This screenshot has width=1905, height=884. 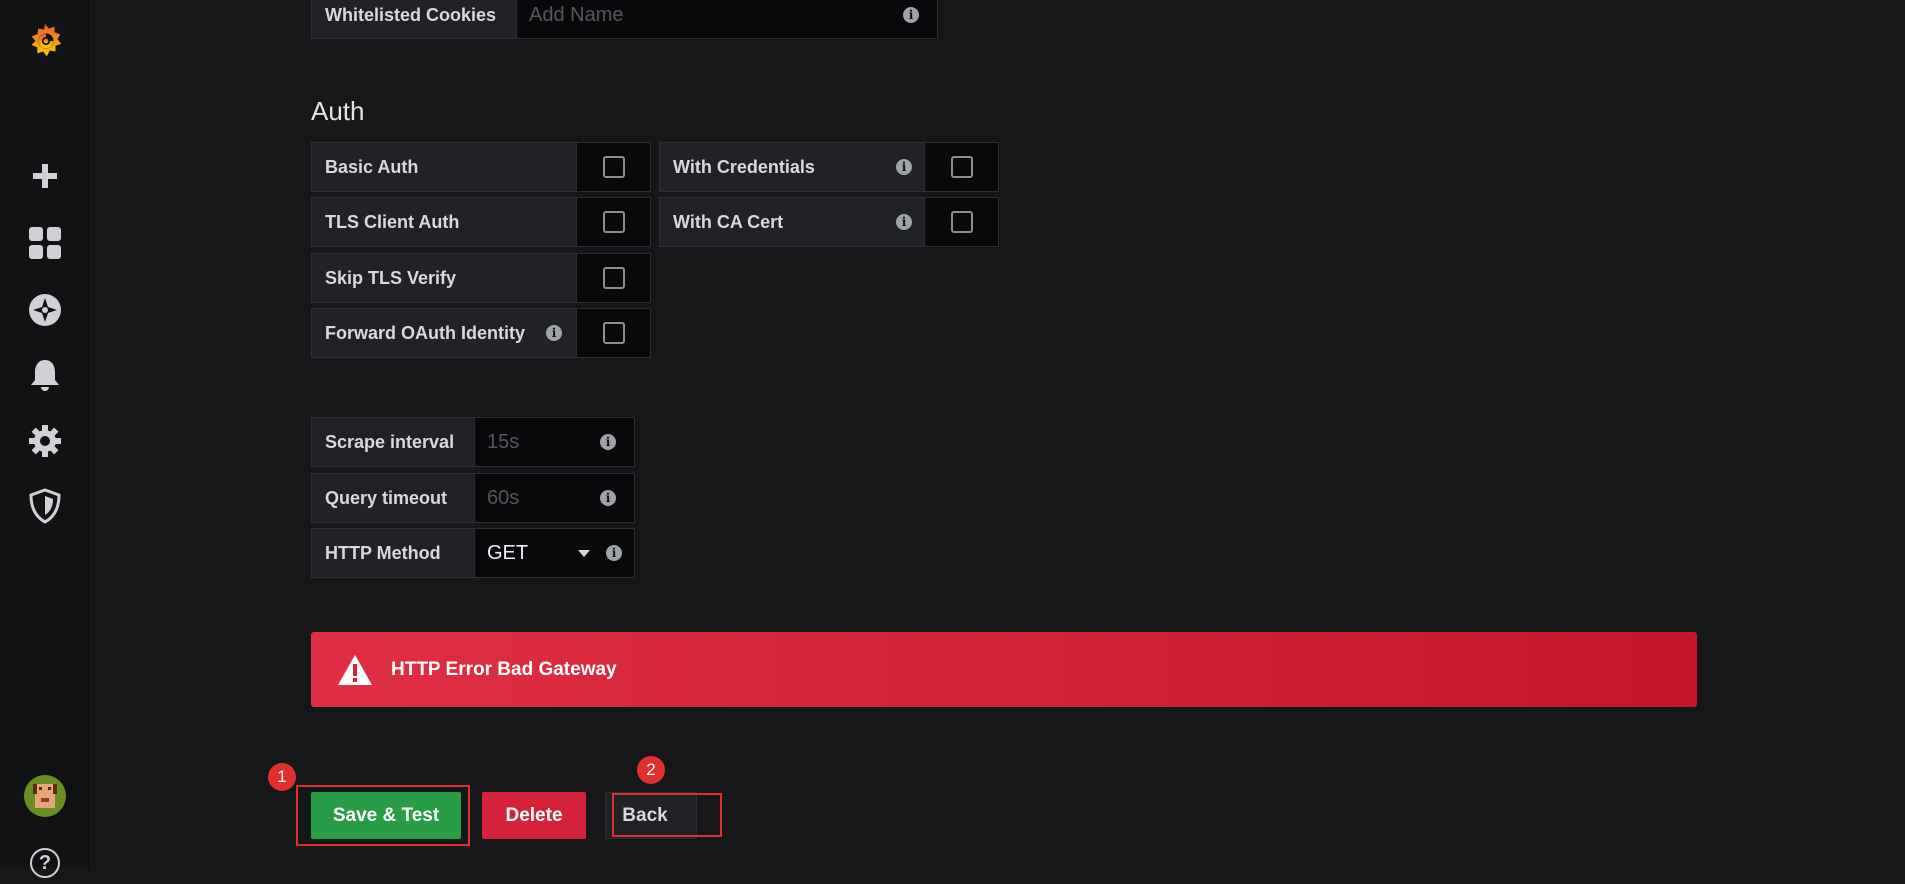 What do you see at coordinates (355, 669) in the screenshot?
I see `warning-triangle-icon` at bounding box center [355, 669].